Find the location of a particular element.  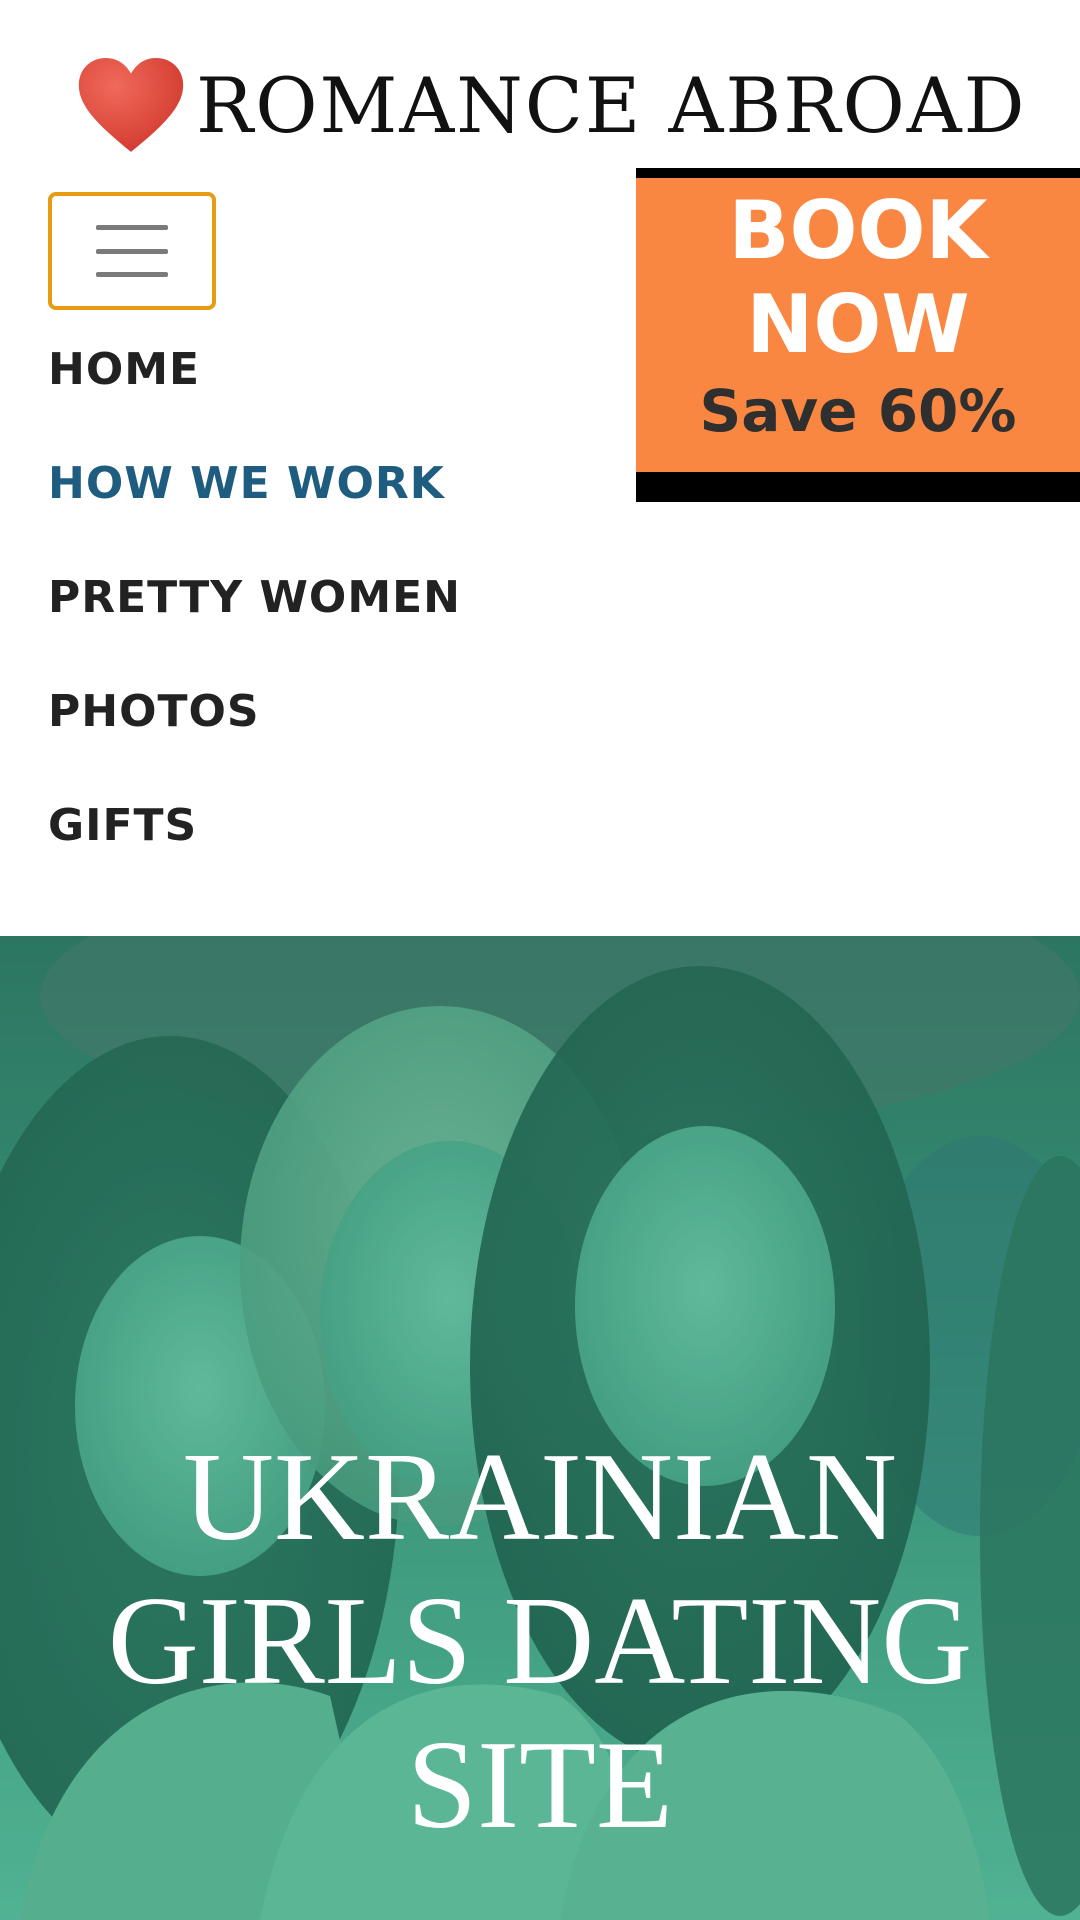

nav-link-how-we-work: HOW WE WORK is located at coordinates (246, 484).